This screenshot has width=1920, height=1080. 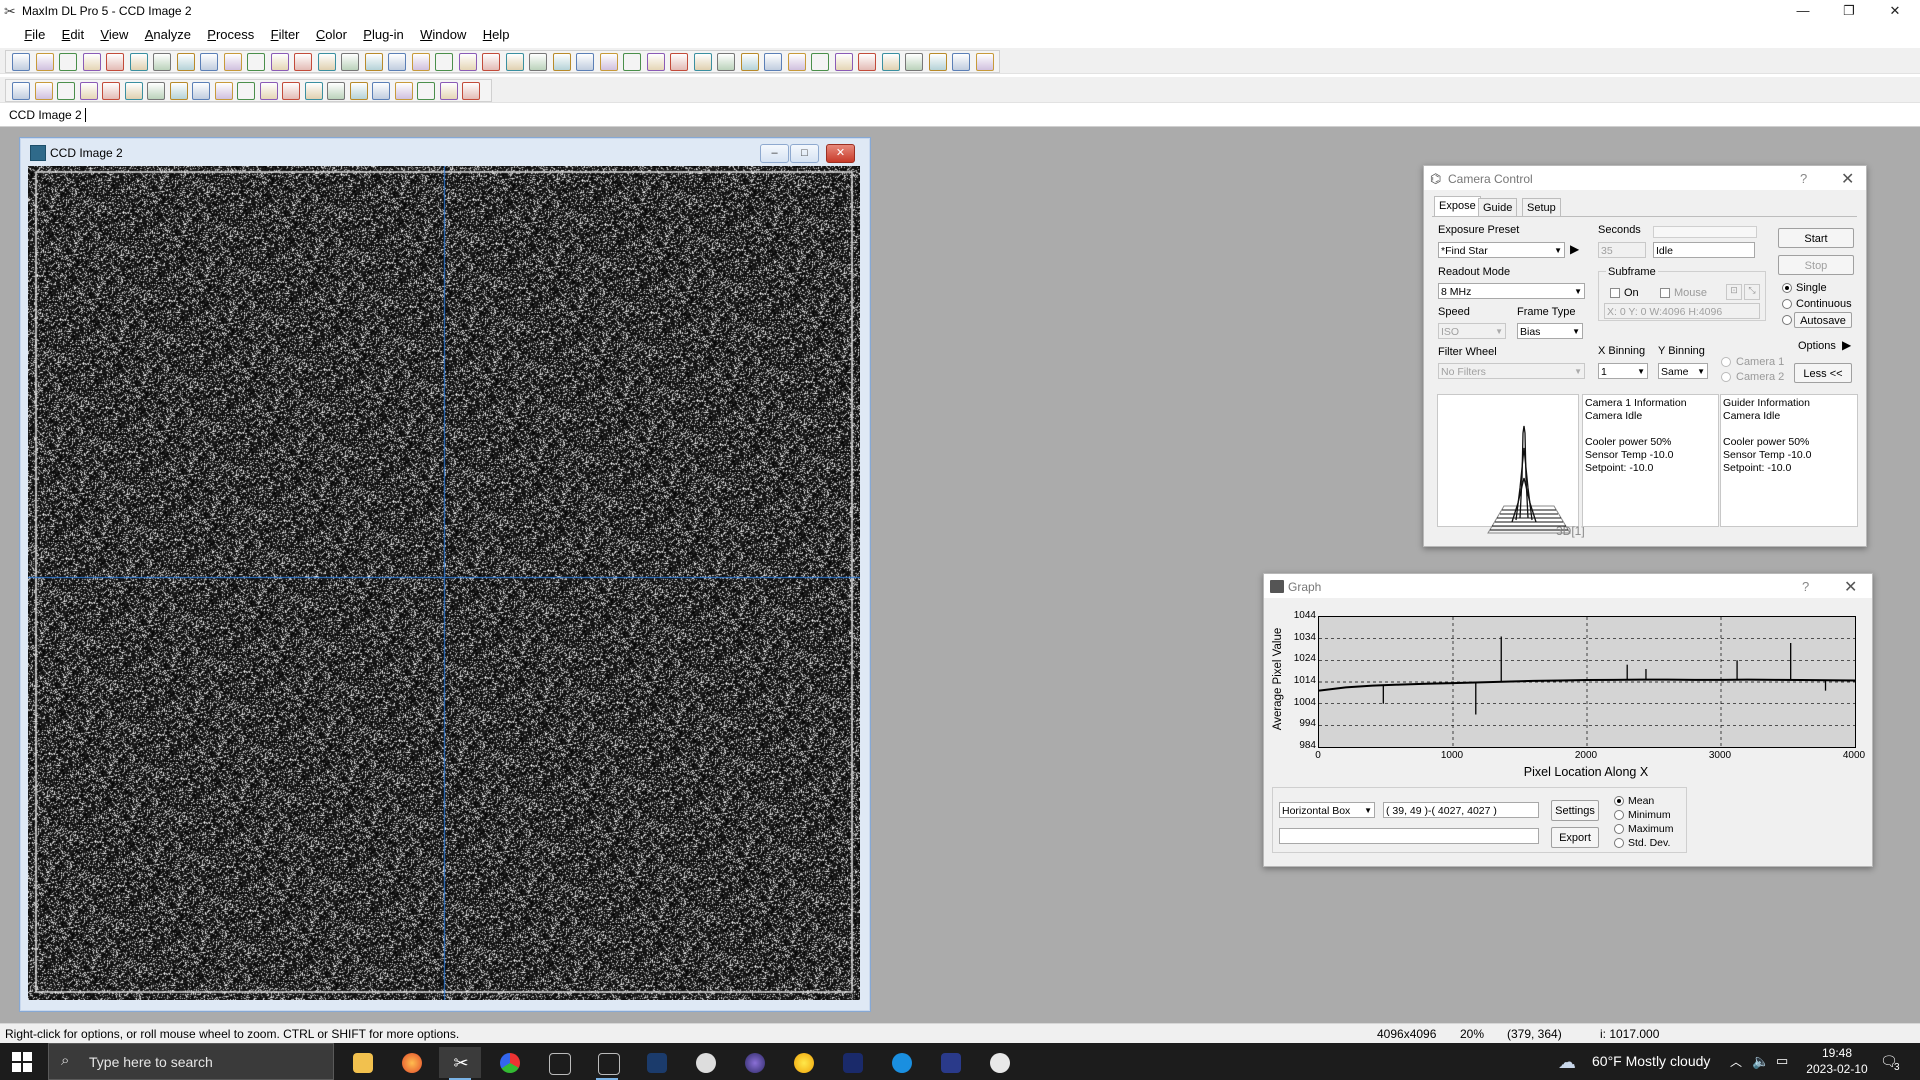 I want to click on menu-view: View, so click(x=113, y=32).